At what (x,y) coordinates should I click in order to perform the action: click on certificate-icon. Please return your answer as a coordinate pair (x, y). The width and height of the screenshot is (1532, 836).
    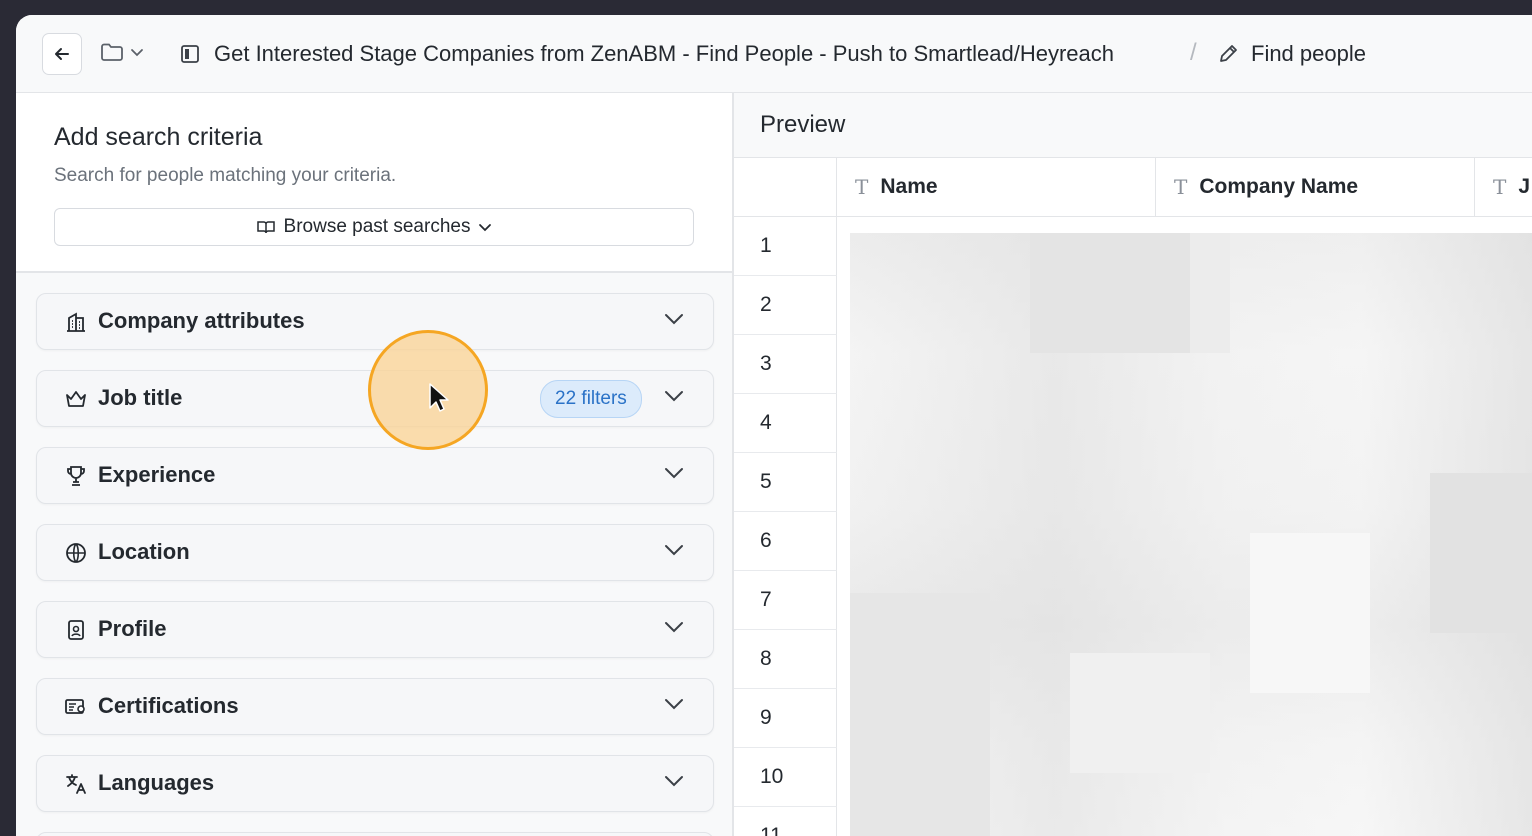
    Looking at the image, I should click on (75, 706).